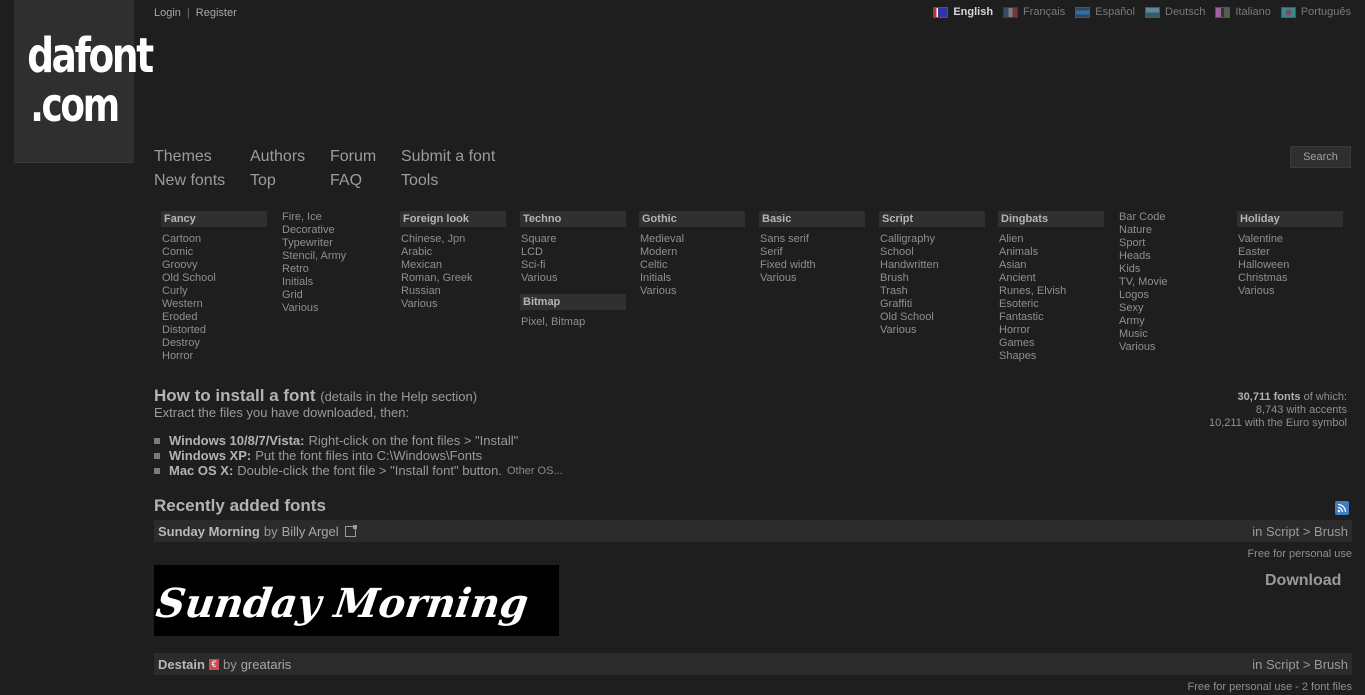 Image resolution: width=1365 pixels, height=695 pixels. Describe the element at coordinates (84, 81) in the screenshot. I see `site-logo: dafont .com` at that location.